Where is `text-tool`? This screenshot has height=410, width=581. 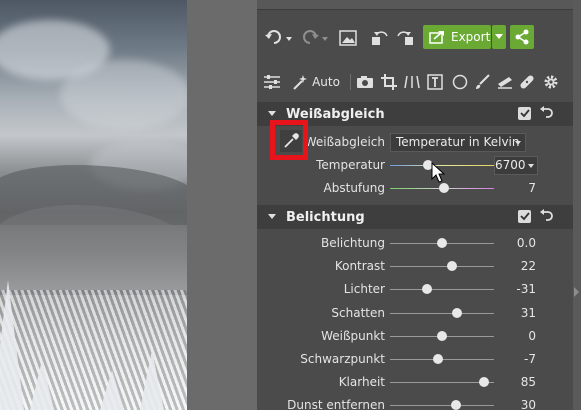 text-tool is located at coordinates (435, 82).